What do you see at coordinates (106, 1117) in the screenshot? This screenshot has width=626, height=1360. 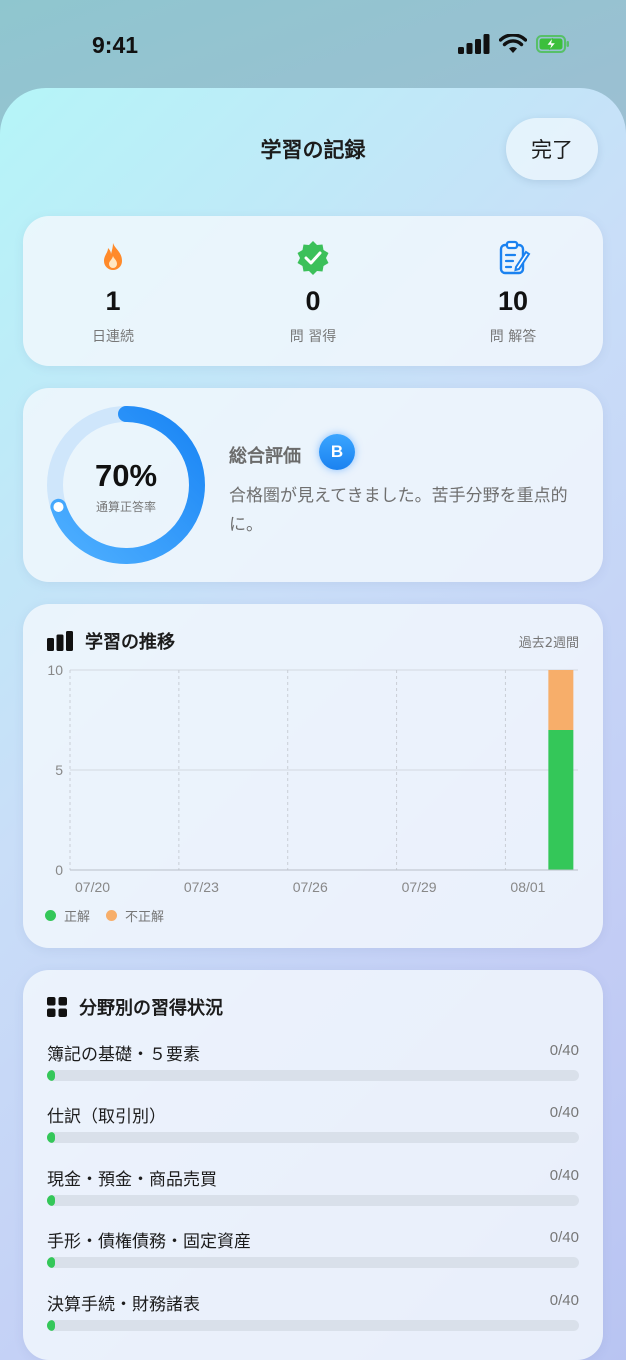 I see `field-name: 仕訳（取引別）` at bounding box center [106, 1117].